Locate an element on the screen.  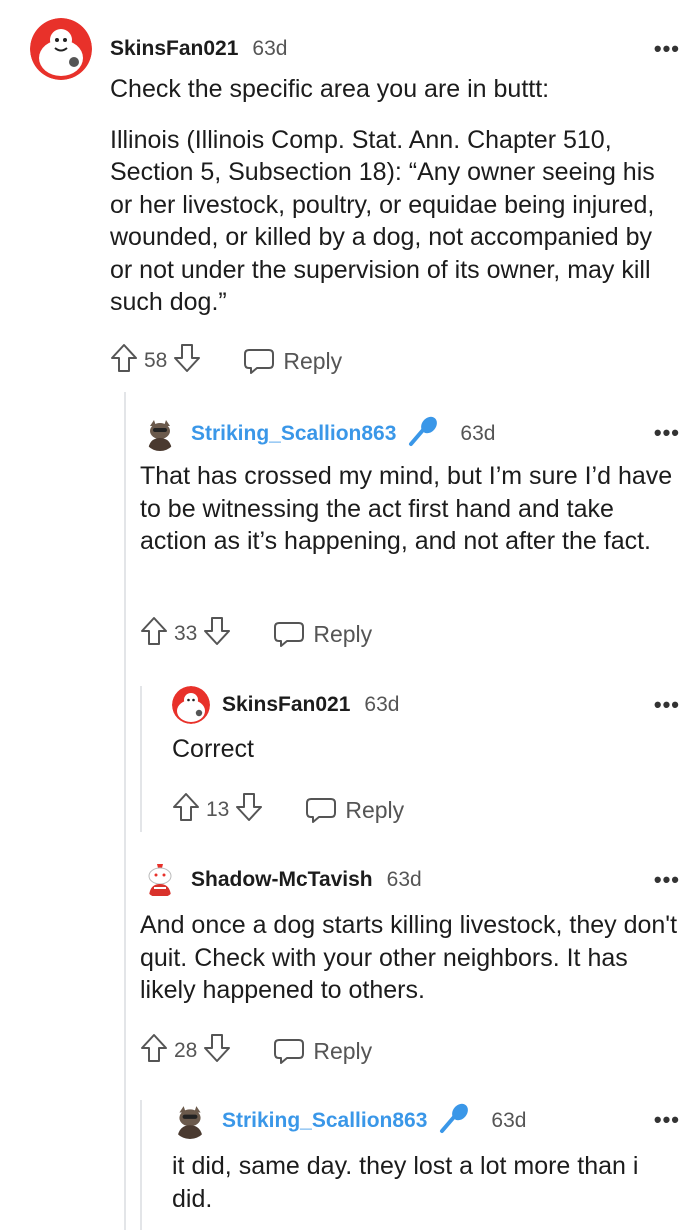
thread-line-level2 is located at coordinates (141, 759).